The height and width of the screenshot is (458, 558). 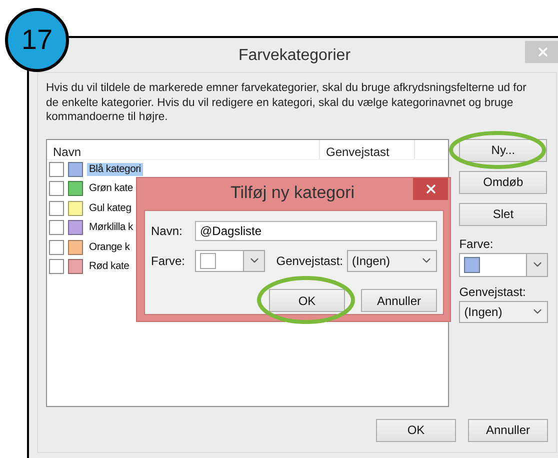 I want to click on category-name: Blå kategori, so click(x=115, y=169).